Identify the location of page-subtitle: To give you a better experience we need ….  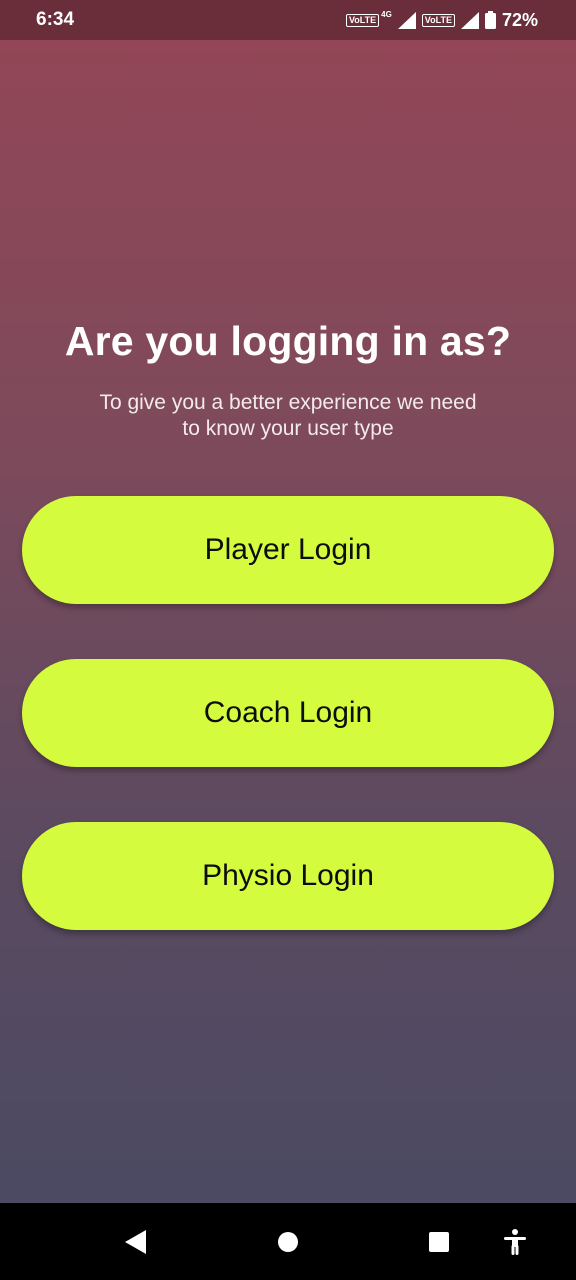
(288, 415).